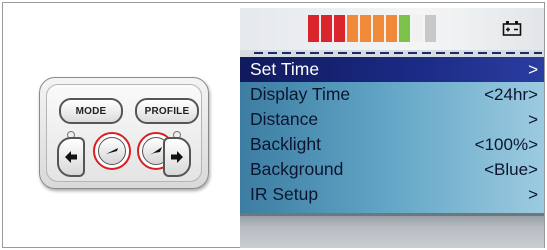 The image size is (547, 250). Describe the element at coordinates (156, 151) in the screenshot. I see `speed-up-icon` at that location.